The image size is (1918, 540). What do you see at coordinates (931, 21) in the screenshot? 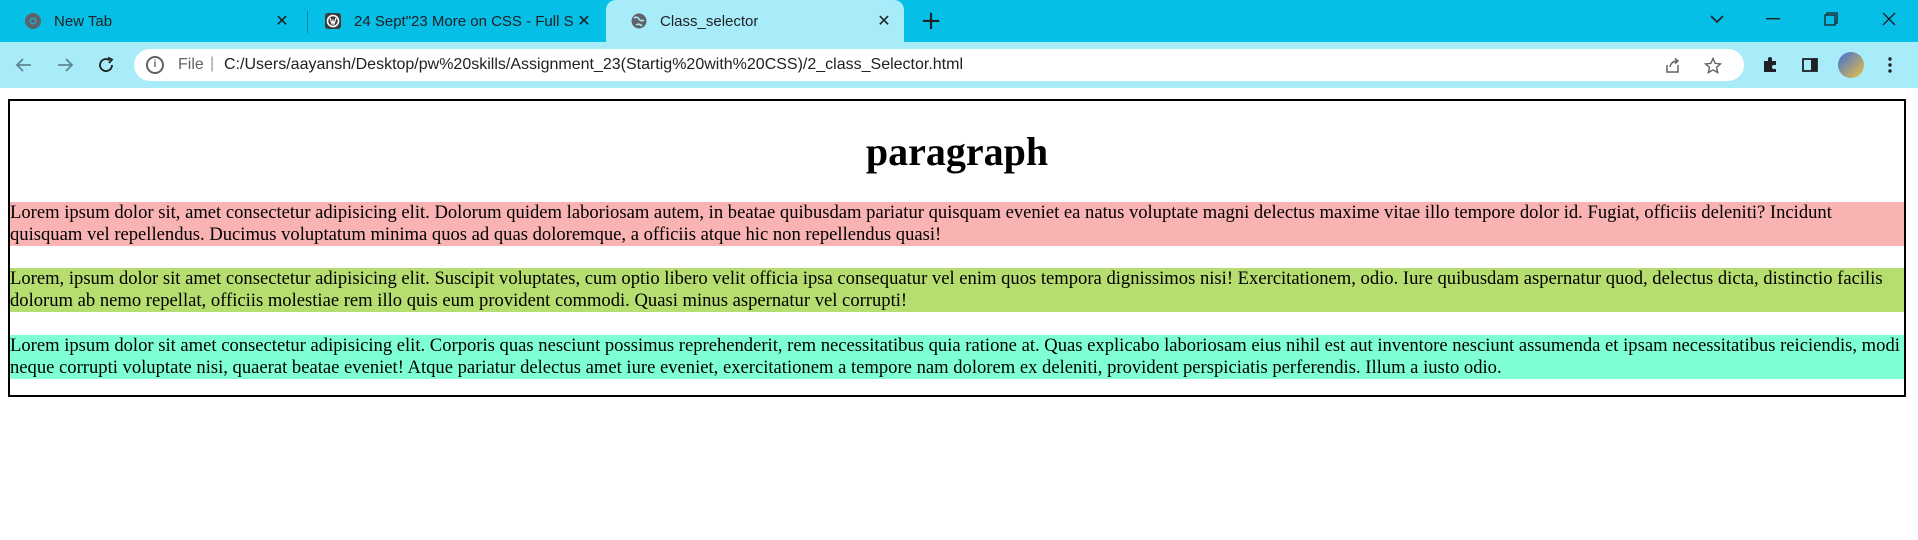
I see `new-tab-button: +` at bounding box center [931, 21].